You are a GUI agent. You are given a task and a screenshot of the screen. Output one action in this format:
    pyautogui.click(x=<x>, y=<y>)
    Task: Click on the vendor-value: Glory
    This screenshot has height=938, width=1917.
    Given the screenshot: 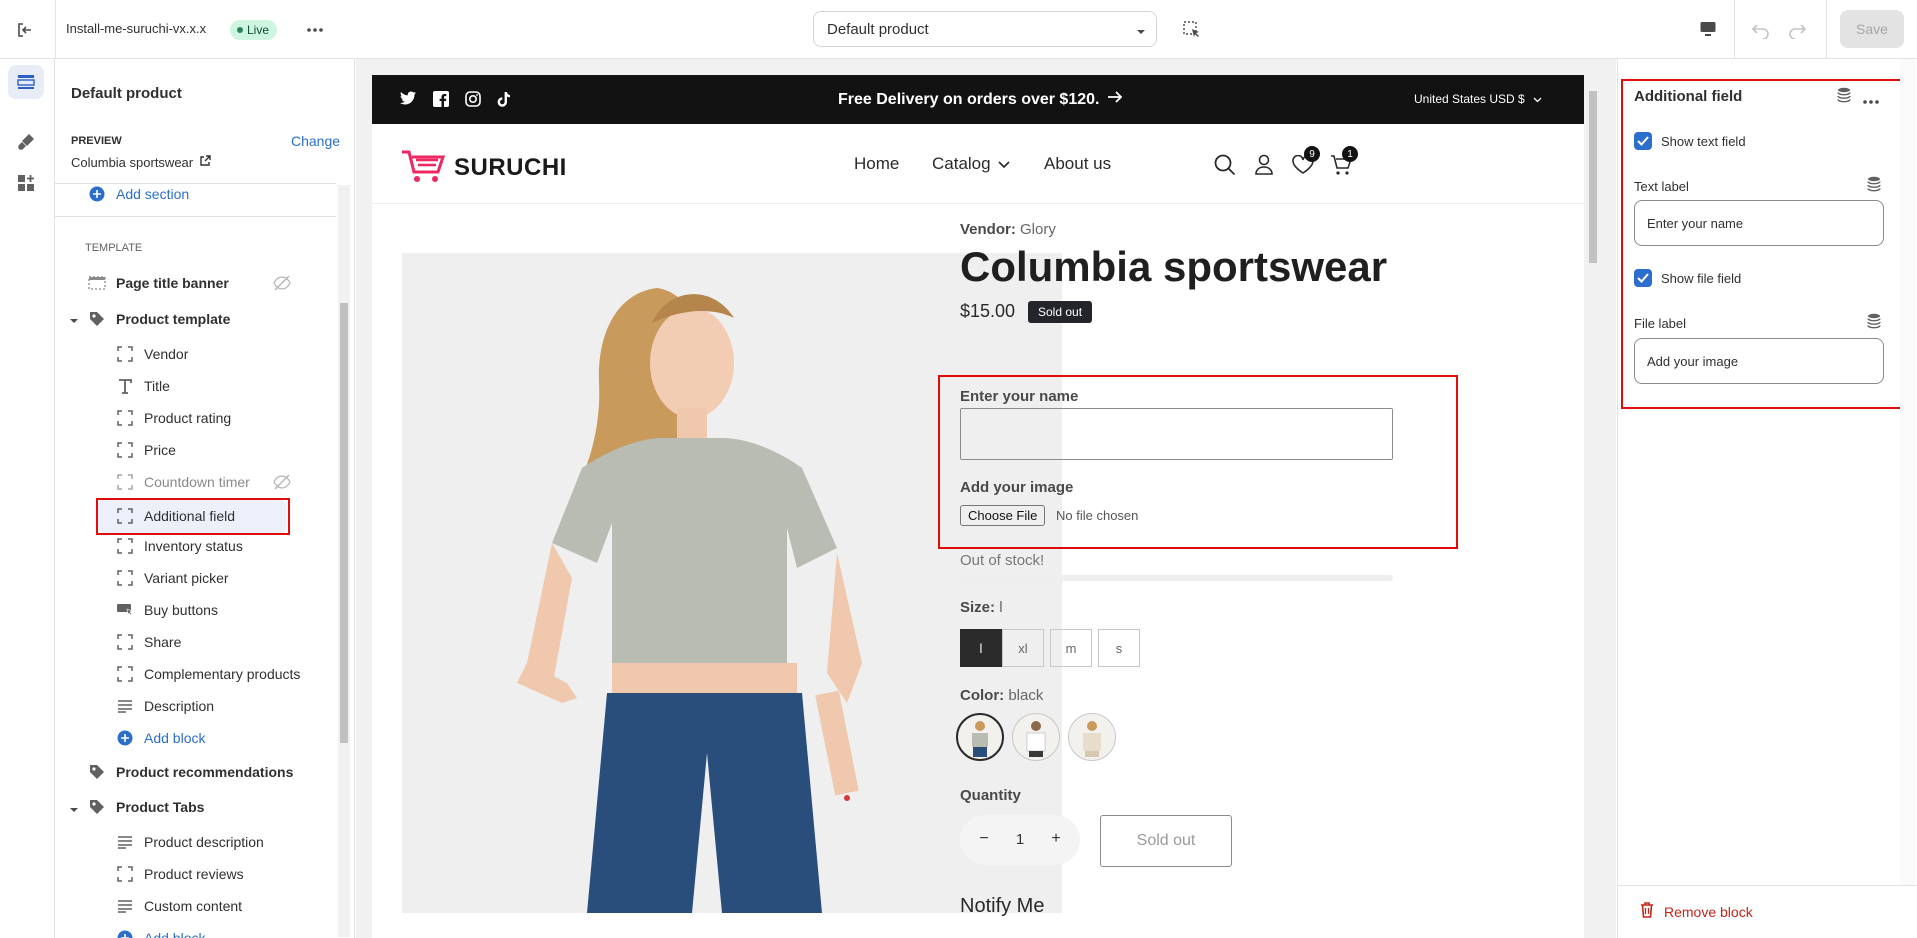 What is the action you would take?
    pyautogui.click(x=1038, y=229)
    